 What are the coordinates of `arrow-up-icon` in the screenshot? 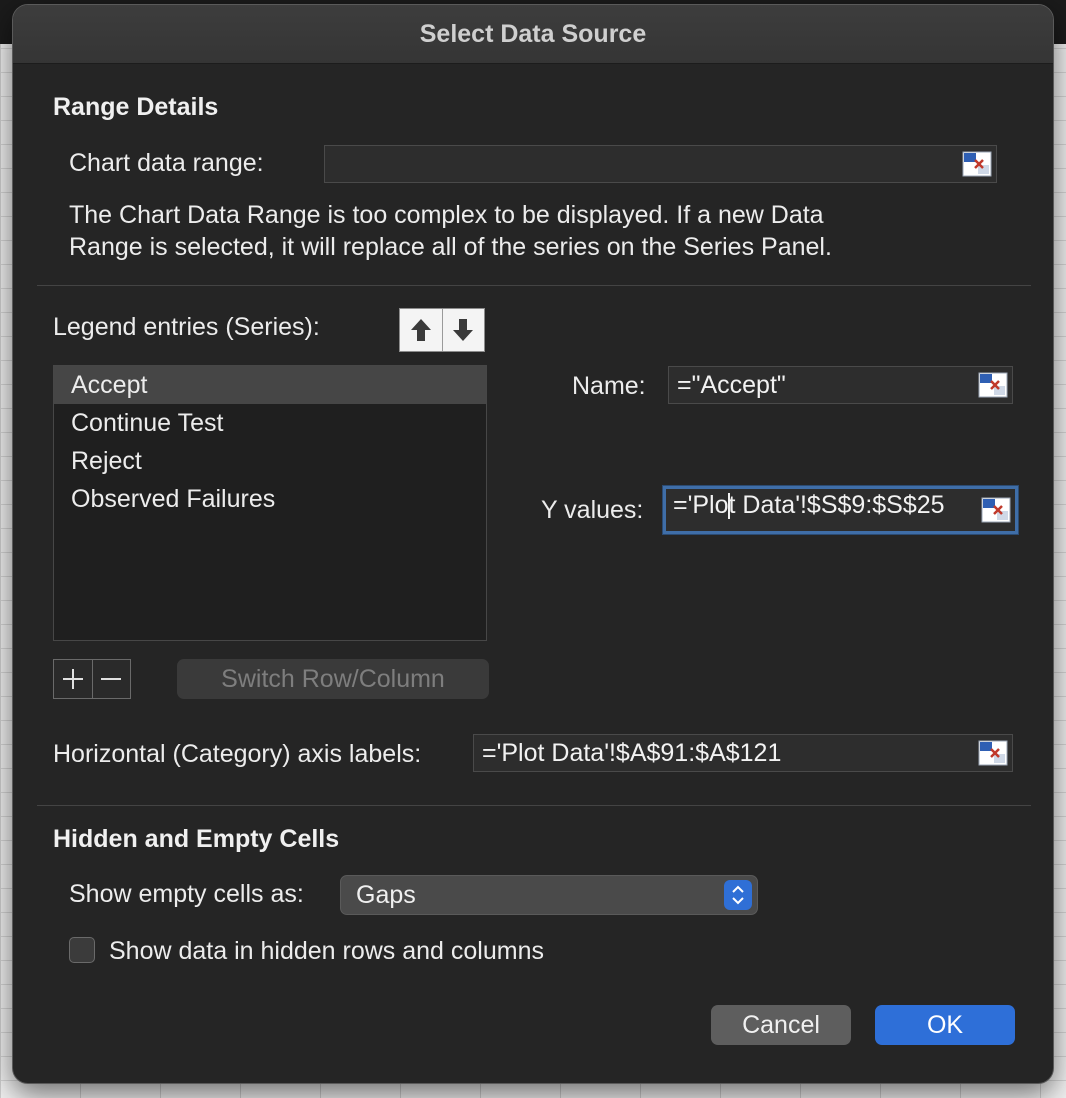 It's located at (420, 330).